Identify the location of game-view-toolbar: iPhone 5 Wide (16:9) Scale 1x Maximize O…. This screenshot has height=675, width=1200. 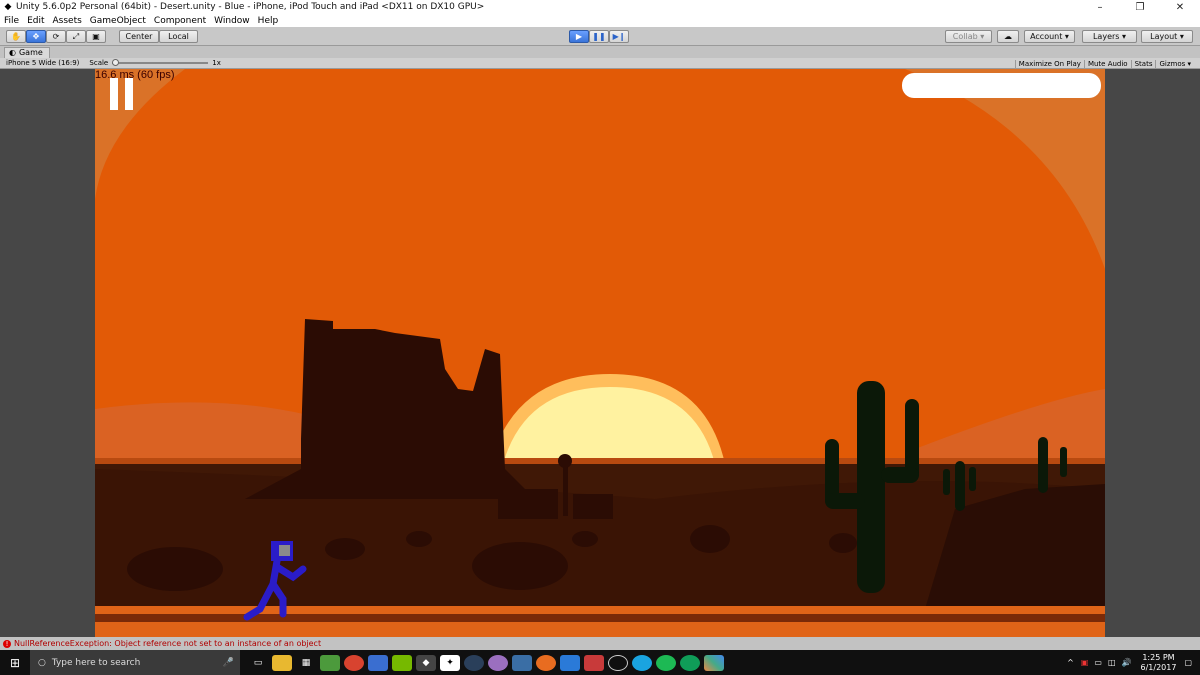
(600, 63).